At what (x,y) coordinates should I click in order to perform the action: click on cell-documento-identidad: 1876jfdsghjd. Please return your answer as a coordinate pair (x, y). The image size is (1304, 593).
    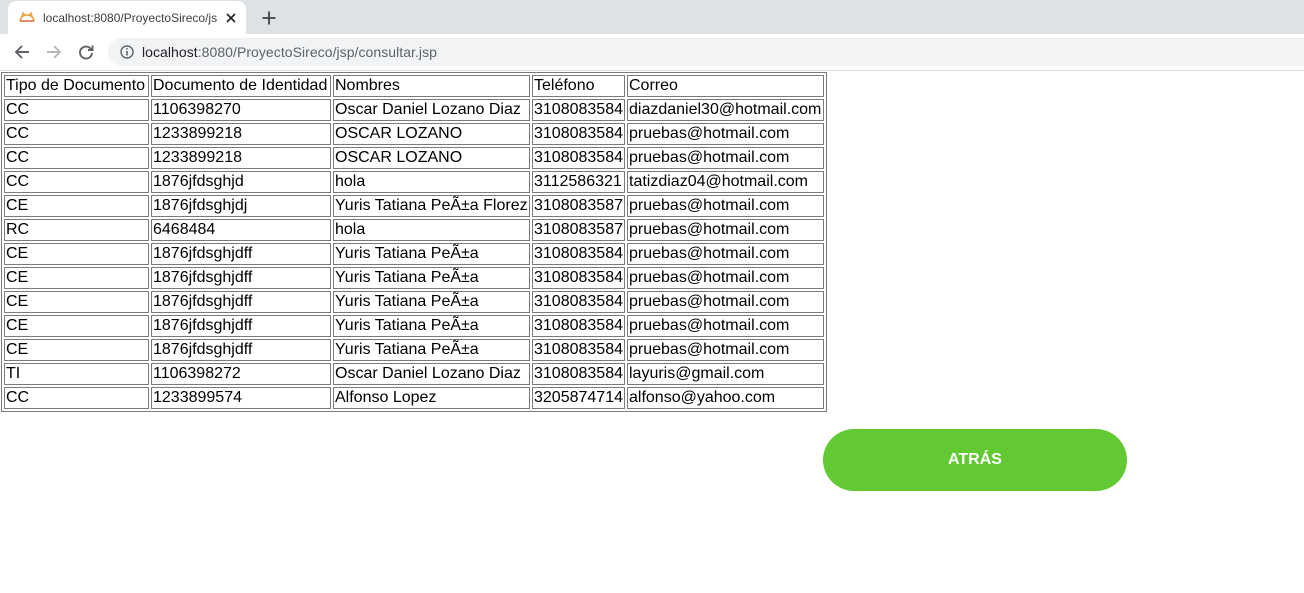
    Looking at the image, I should click on (241, 182).